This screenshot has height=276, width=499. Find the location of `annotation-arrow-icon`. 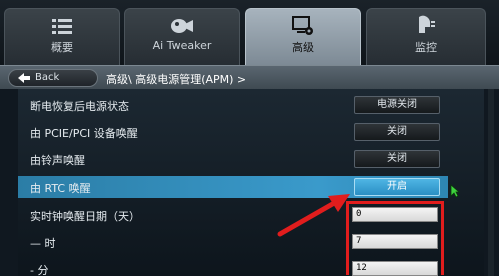

annotation-arrow-icon is located at coordinates (313, 215).